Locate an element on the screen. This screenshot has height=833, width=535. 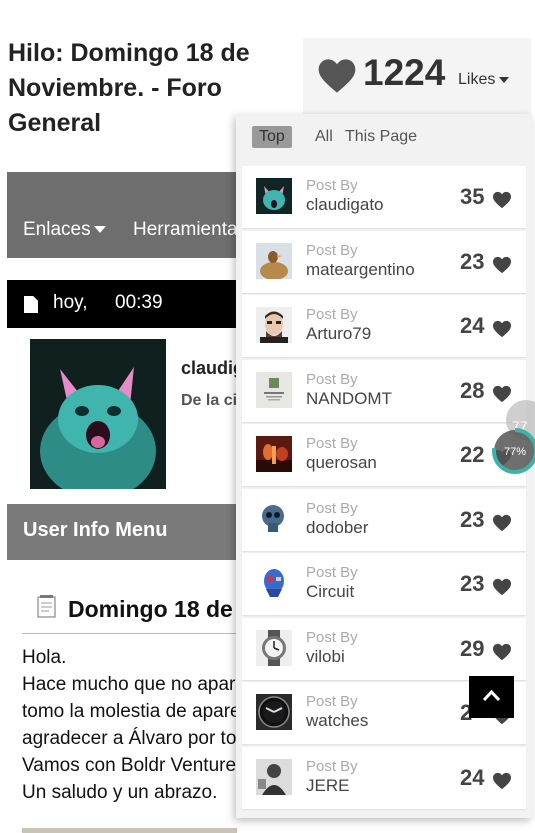
liker-item: Post By dodober 23 is located at coordinates (384, 519).